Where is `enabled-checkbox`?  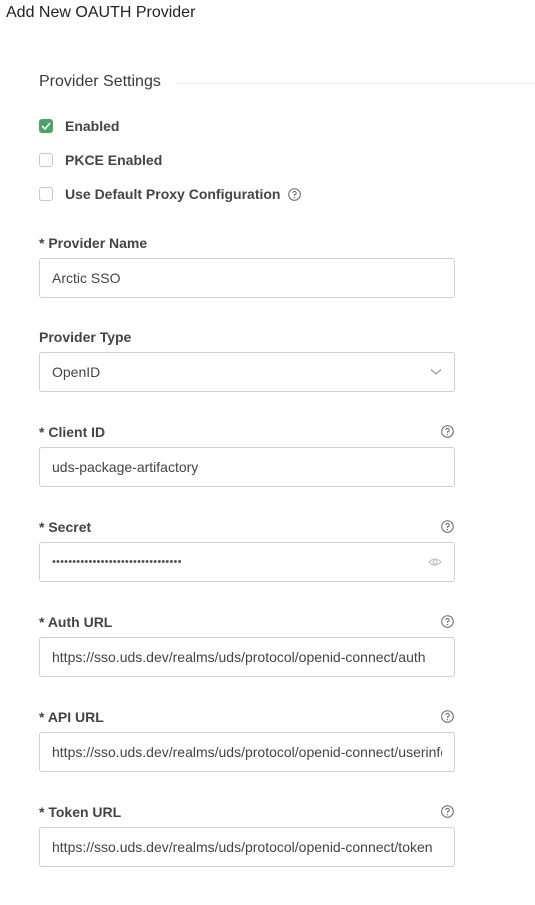
enabled-checkbox is located at coordinates (46, 126).